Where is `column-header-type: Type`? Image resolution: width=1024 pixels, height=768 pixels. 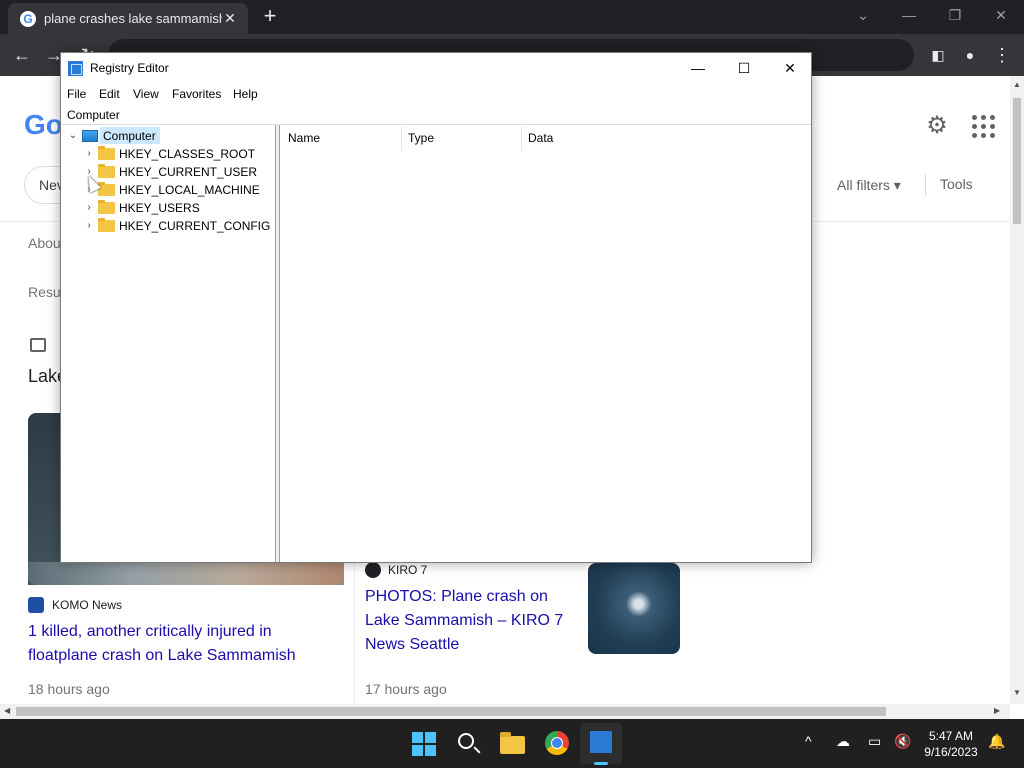
column-header-type: Type is located at coordinates (421, 138).